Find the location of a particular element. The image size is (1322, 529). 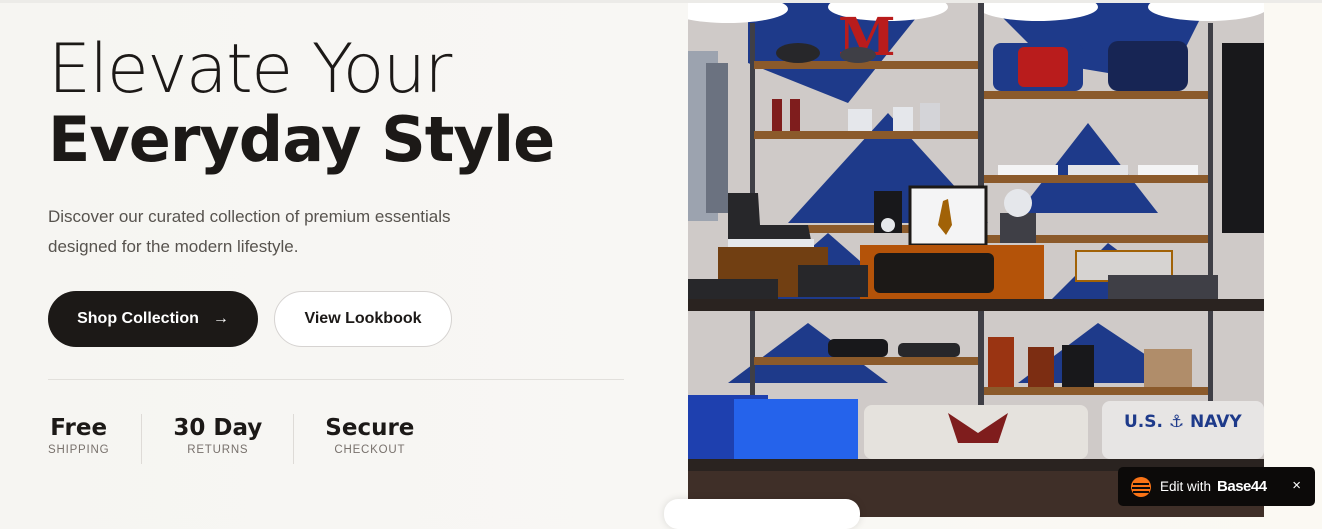

arrow-right-icon: → is located at coordinates (220, 318).